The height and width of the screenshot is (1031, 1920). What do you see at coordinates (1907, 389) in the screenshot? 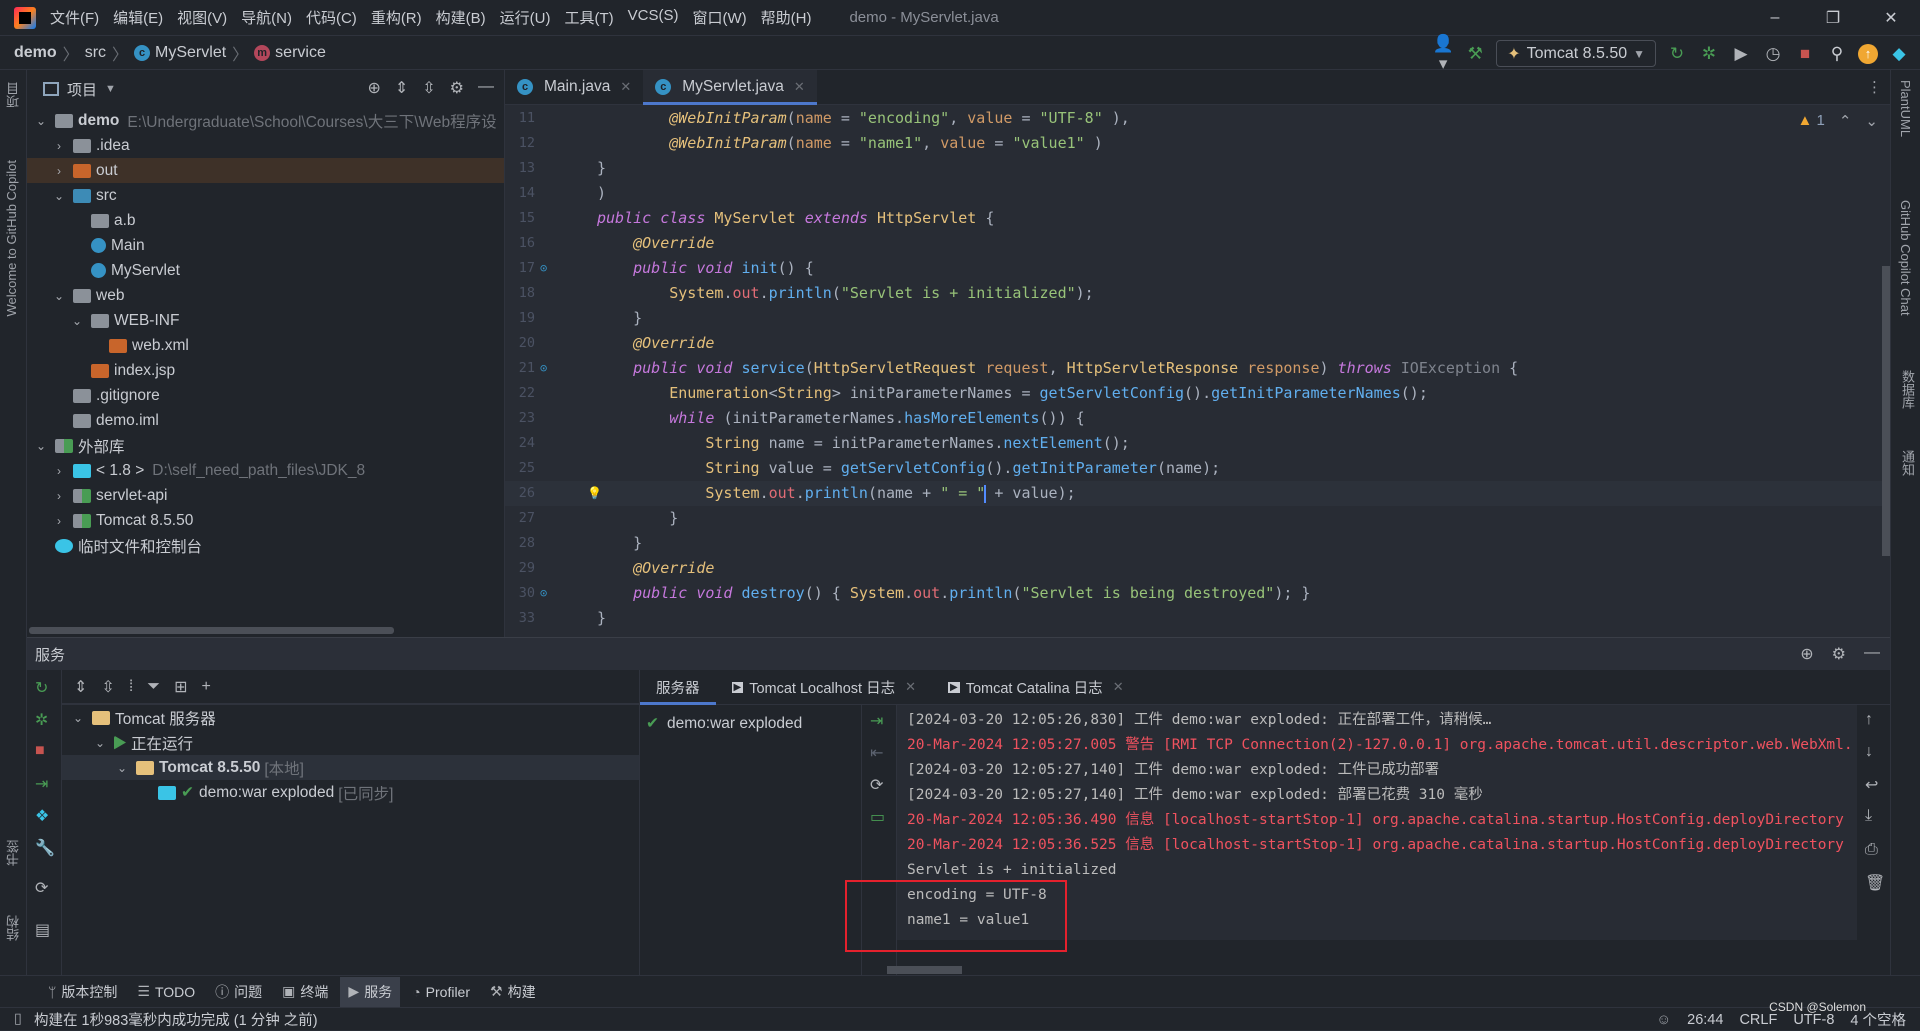
I see `database-tool-button: 数据库` at bounding box center [1907, 389].